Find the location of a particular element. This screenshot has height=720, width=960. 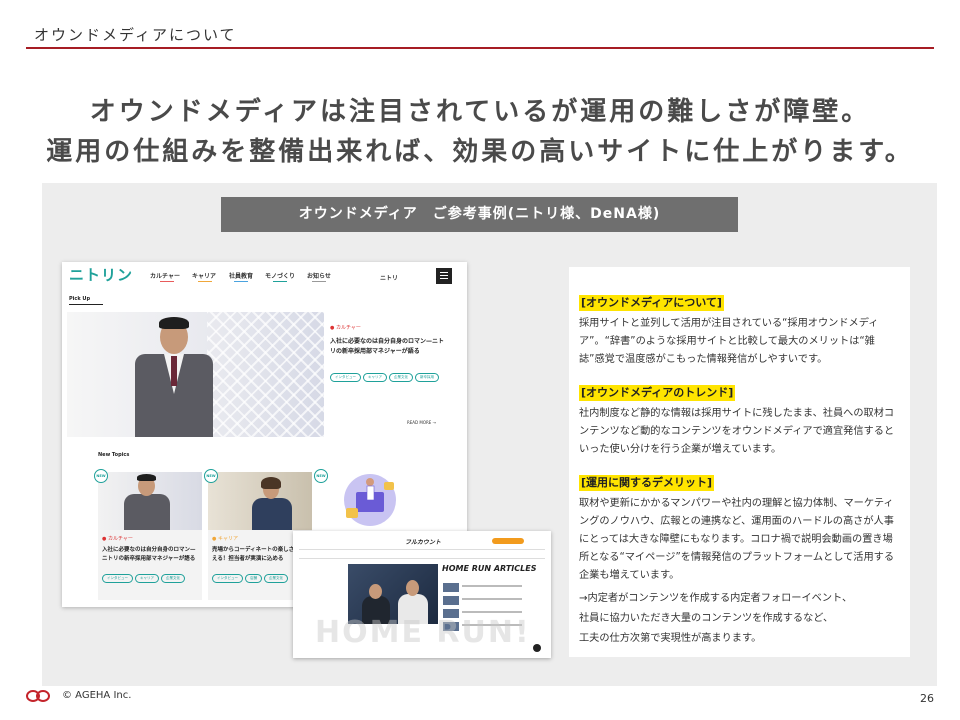

pickup-underline is located at coordinates (86, 304).